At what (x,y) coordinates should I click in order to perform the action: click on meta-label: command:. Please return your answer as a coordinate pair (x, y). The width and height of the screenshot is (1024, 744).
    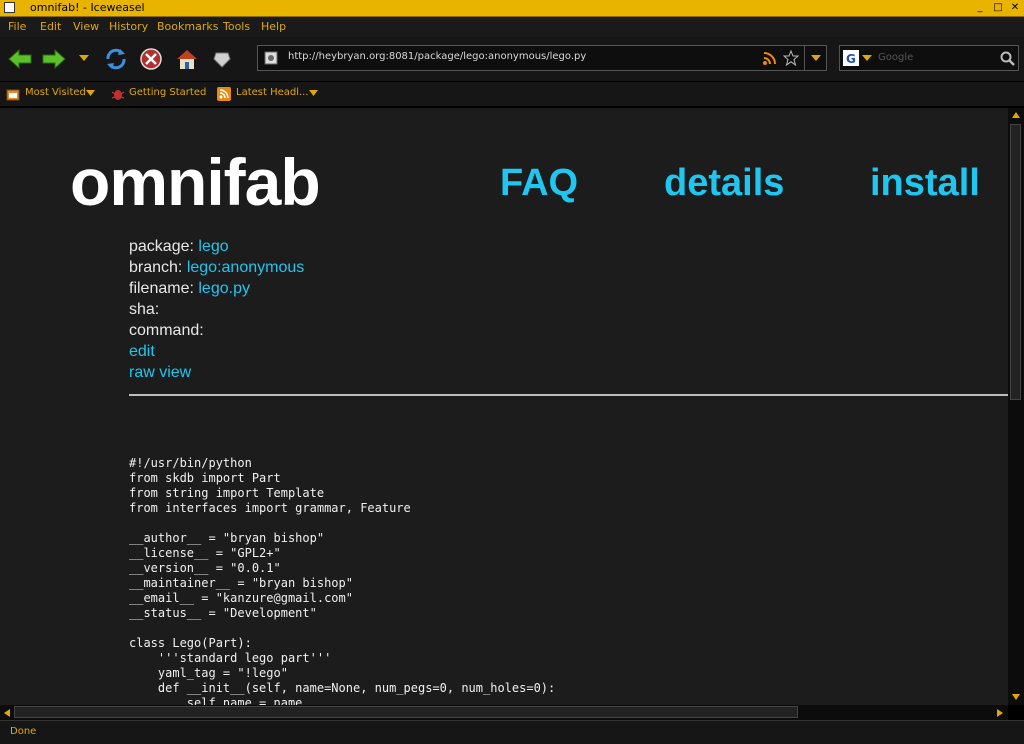
    Looking at the image, I should click on (166, 330).